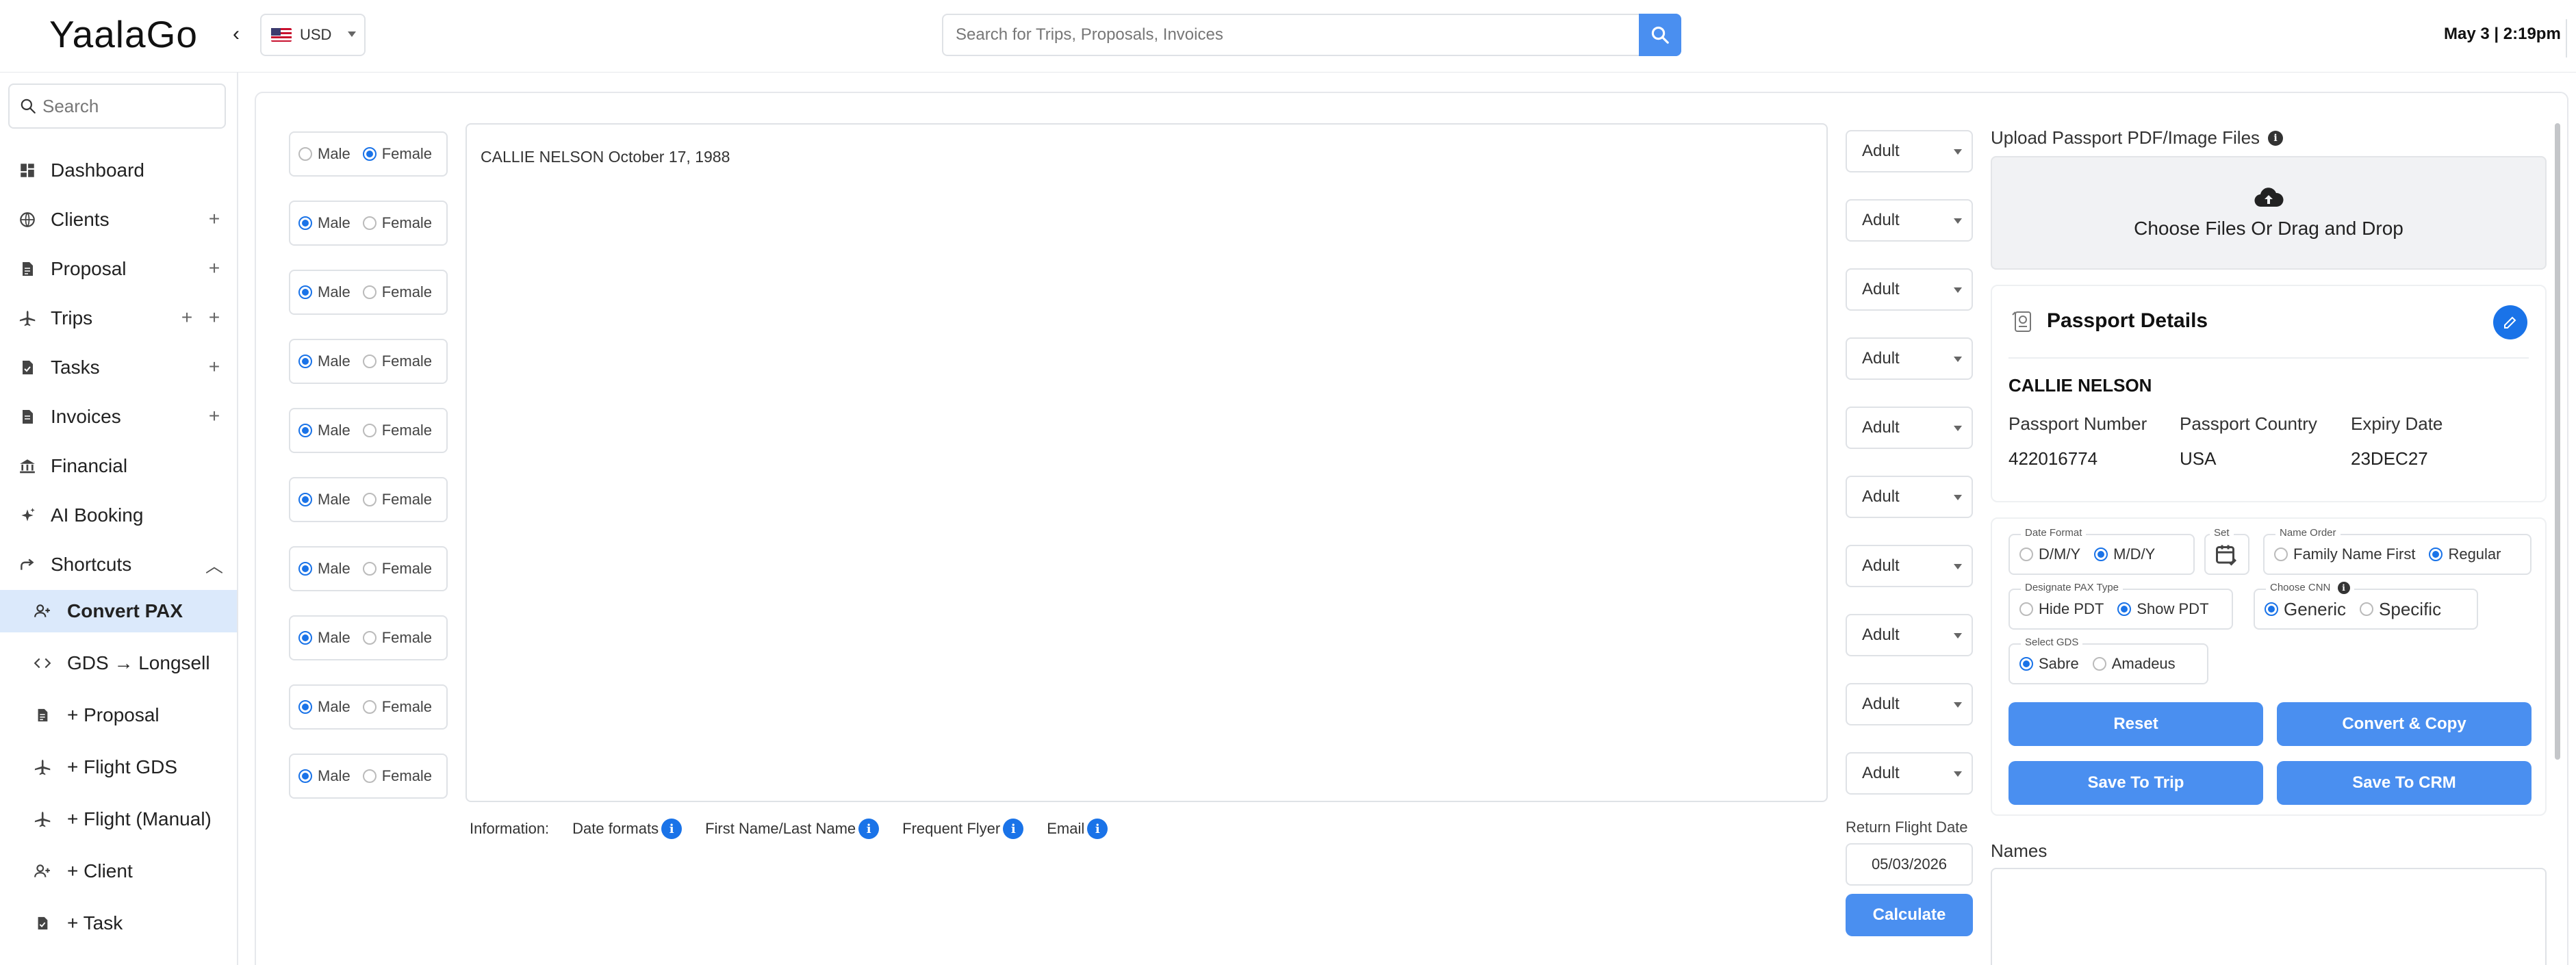 Image resolution: width=2576 pixels, height=965 pixels. What do you see at coordinates (2135, 783) in the screenshot?
I see `save-to-trip-button: Save To Trip` at bounding box center [2135, 783].